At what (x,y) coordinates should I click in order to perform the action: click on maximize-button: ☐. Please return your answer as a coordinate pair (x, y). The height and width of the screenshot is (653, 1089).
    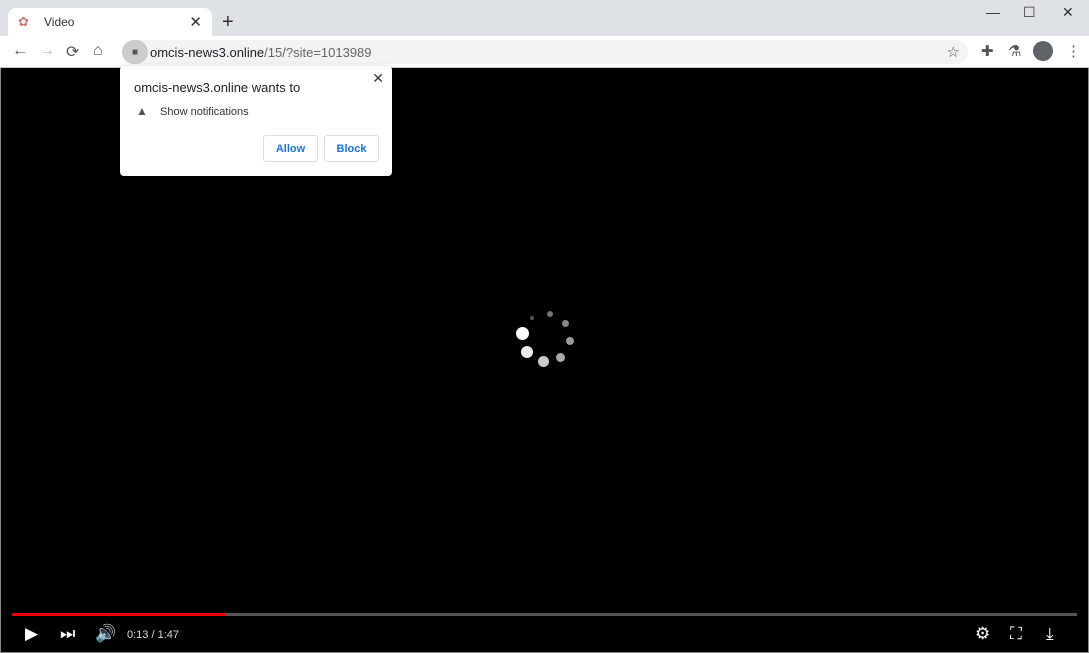
    Looking at the image, I should click on (1029, 12).